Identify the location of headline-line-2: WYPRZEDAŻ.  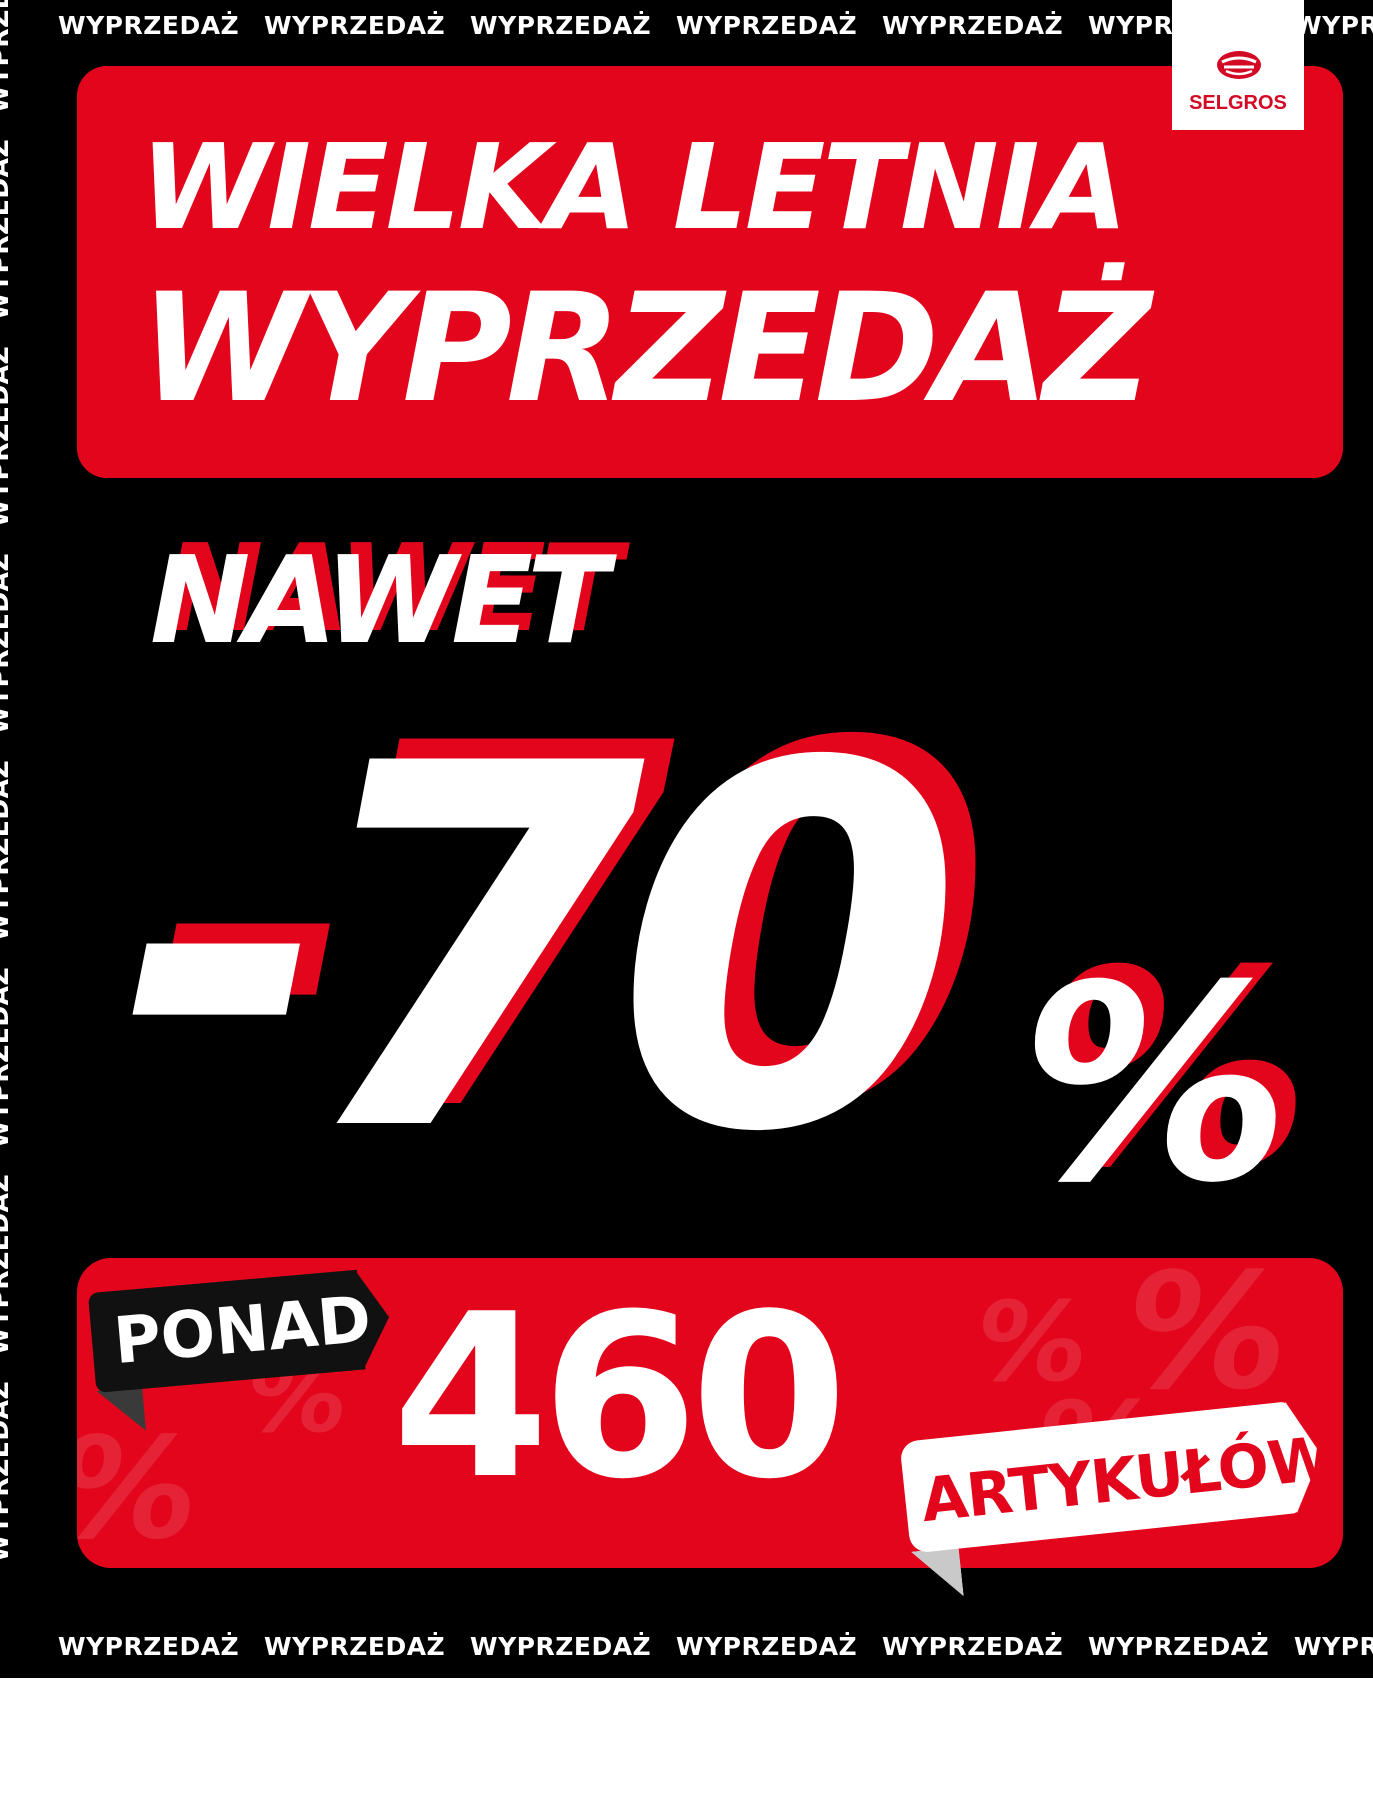
(646, 349).